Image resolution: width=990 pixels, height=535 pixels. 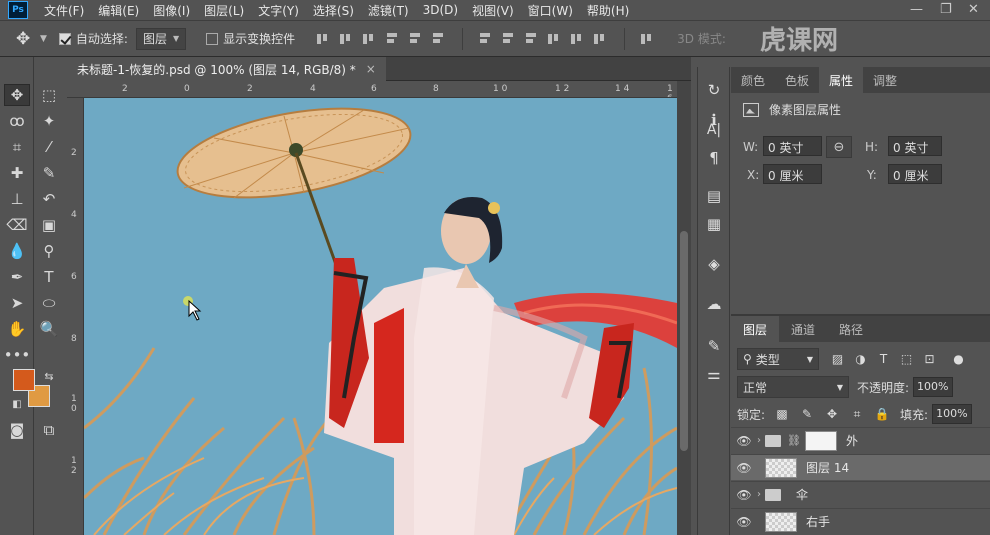 I want to click on lock-all-icon: 🔒, so click(x=882, y=414).